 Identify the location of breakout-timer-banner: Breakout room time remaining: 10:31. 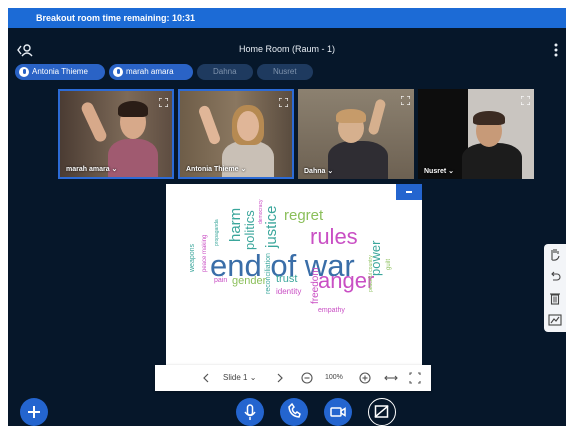
(287, 18).